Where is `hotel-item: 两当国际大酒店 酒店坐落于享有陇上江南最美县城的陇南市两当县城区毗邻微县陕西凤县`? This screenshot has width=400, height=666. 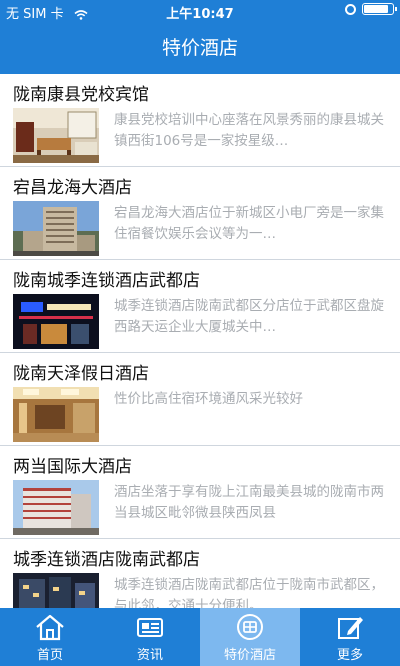 hotel-item: 两当国际大酒店 酒店坐落于享有陇上江南最美县城的陇南市两当县城区毗邻微县陕西凤县 is located at coordinates (200, 492).